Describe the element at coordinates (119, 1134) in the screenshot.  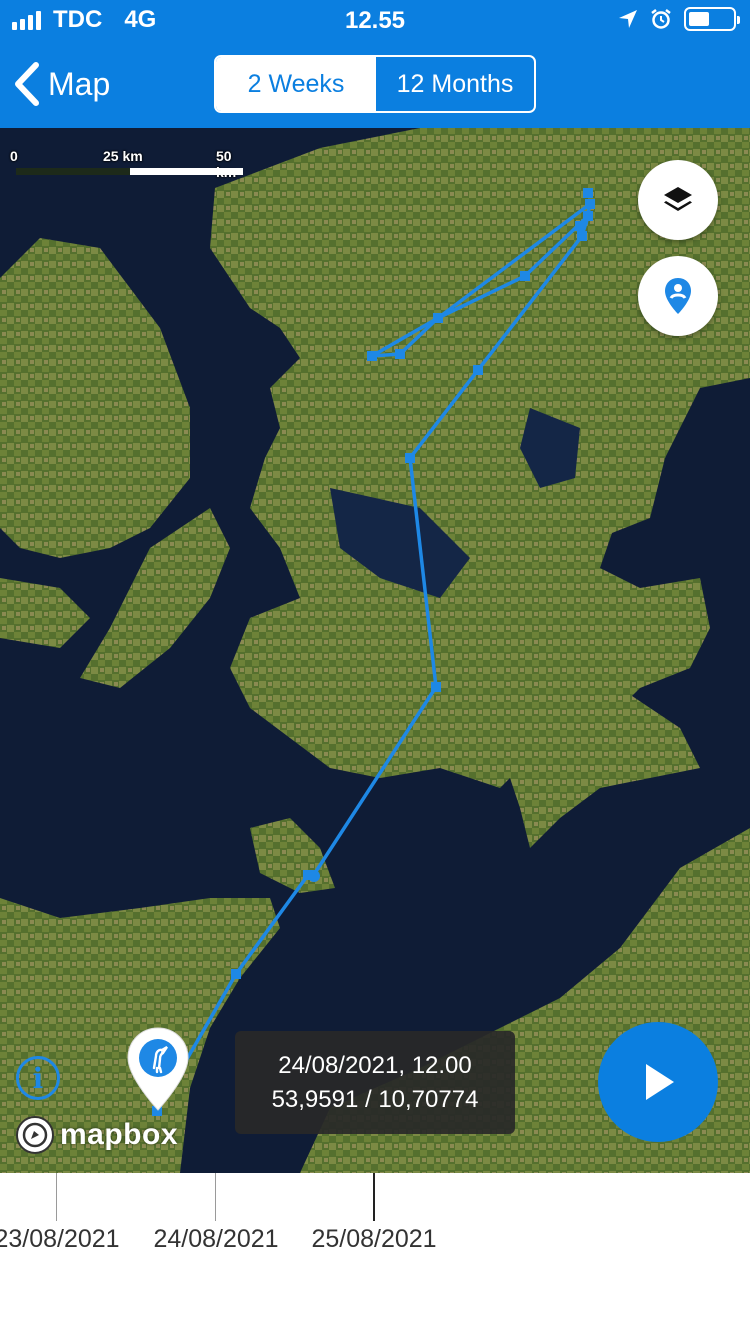
I see `mapbox-wordmark: mapbox` at that location.